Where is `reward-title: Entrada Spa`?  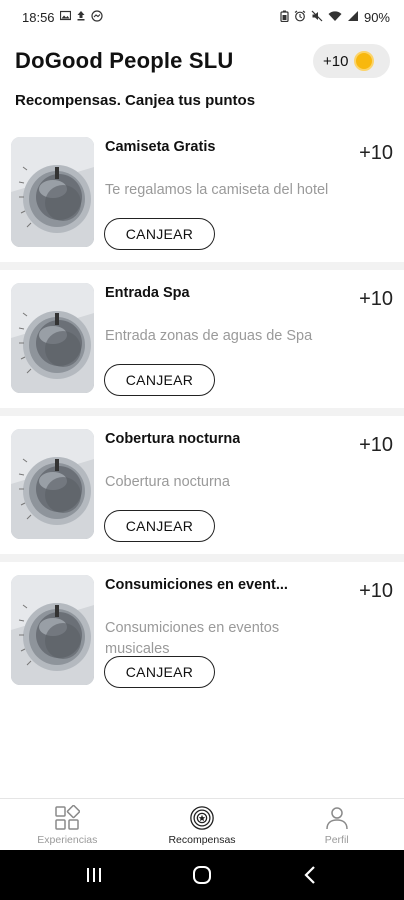
reward-title: Entrada Spa is located at coordinates (147, 293).